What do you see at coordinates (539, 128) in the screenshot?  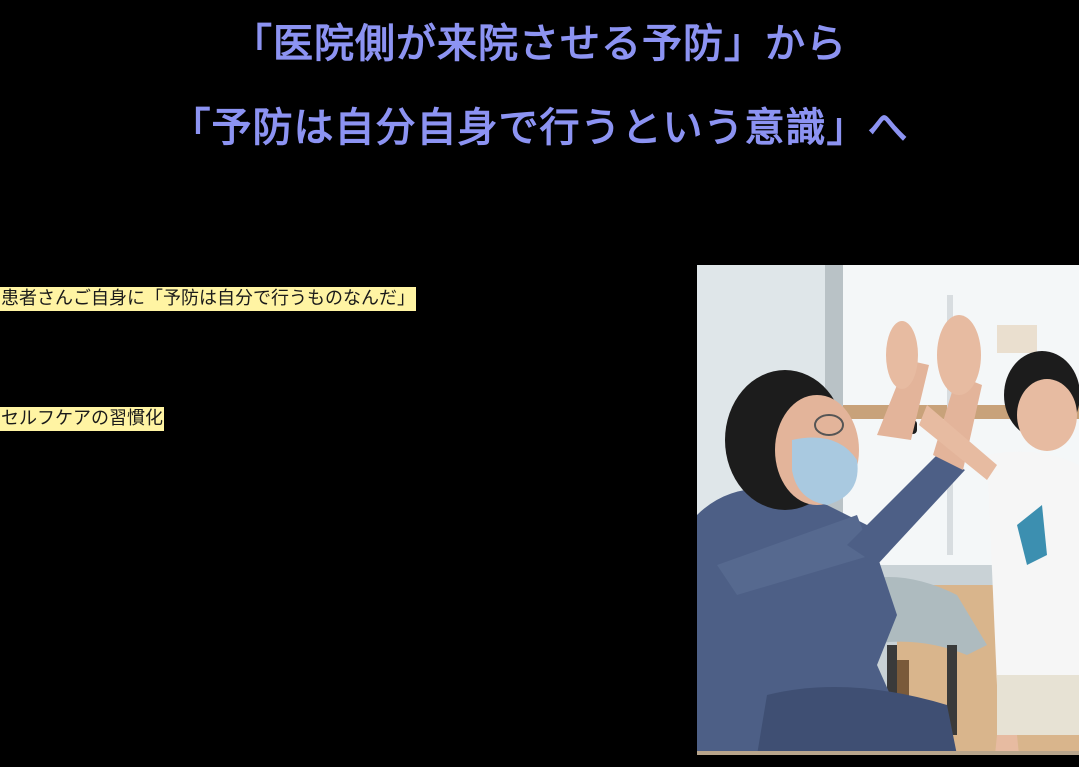 I see `headline-line-2: 「予防は自分自身で行うという意識」へ` at bounding box center [539, 128].